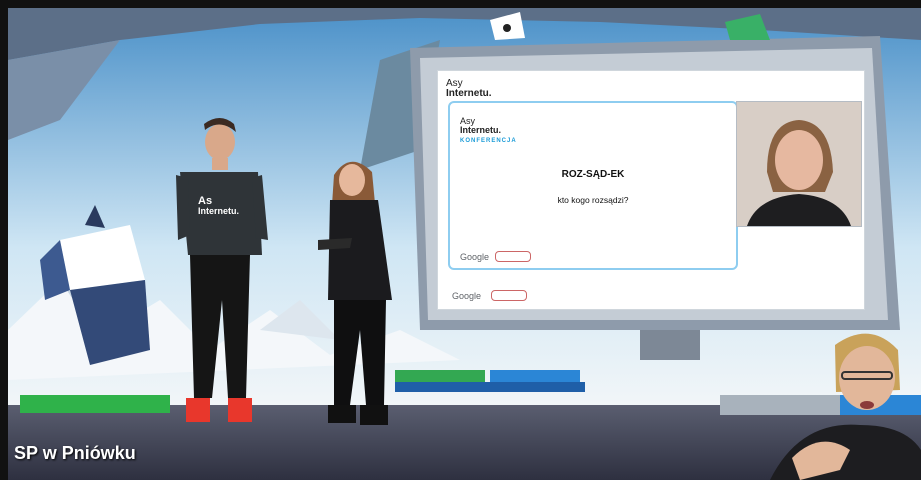 The height and width of the screenshot is (480, 921). What do you see at coordinates (488, 130) in the screenshot?
I see `conference-logo: Asy Internetu. KONFERENCJA` at bounding box center [488, 130].